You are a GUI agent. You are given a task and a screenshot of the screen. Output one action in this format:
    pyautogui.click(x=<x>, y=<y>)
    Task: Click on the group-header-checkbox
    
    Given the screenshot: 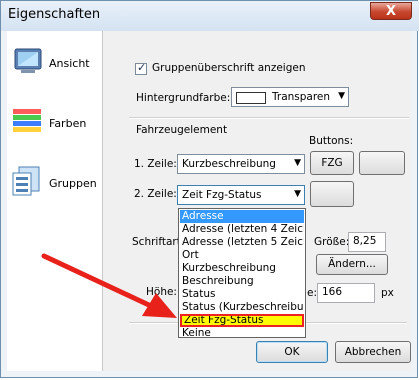 What is the action you would take?
    pyautogui.click(x=141, y=68)
    